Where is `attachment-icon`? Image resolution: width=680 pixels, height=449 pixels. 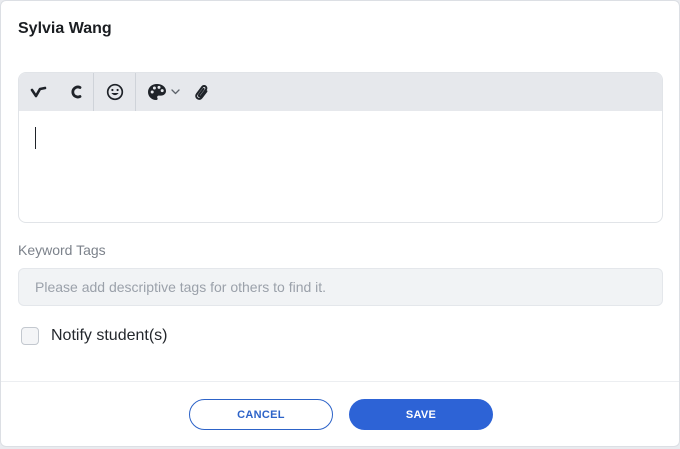
attachment-icon is located at coordinates (201, 92).